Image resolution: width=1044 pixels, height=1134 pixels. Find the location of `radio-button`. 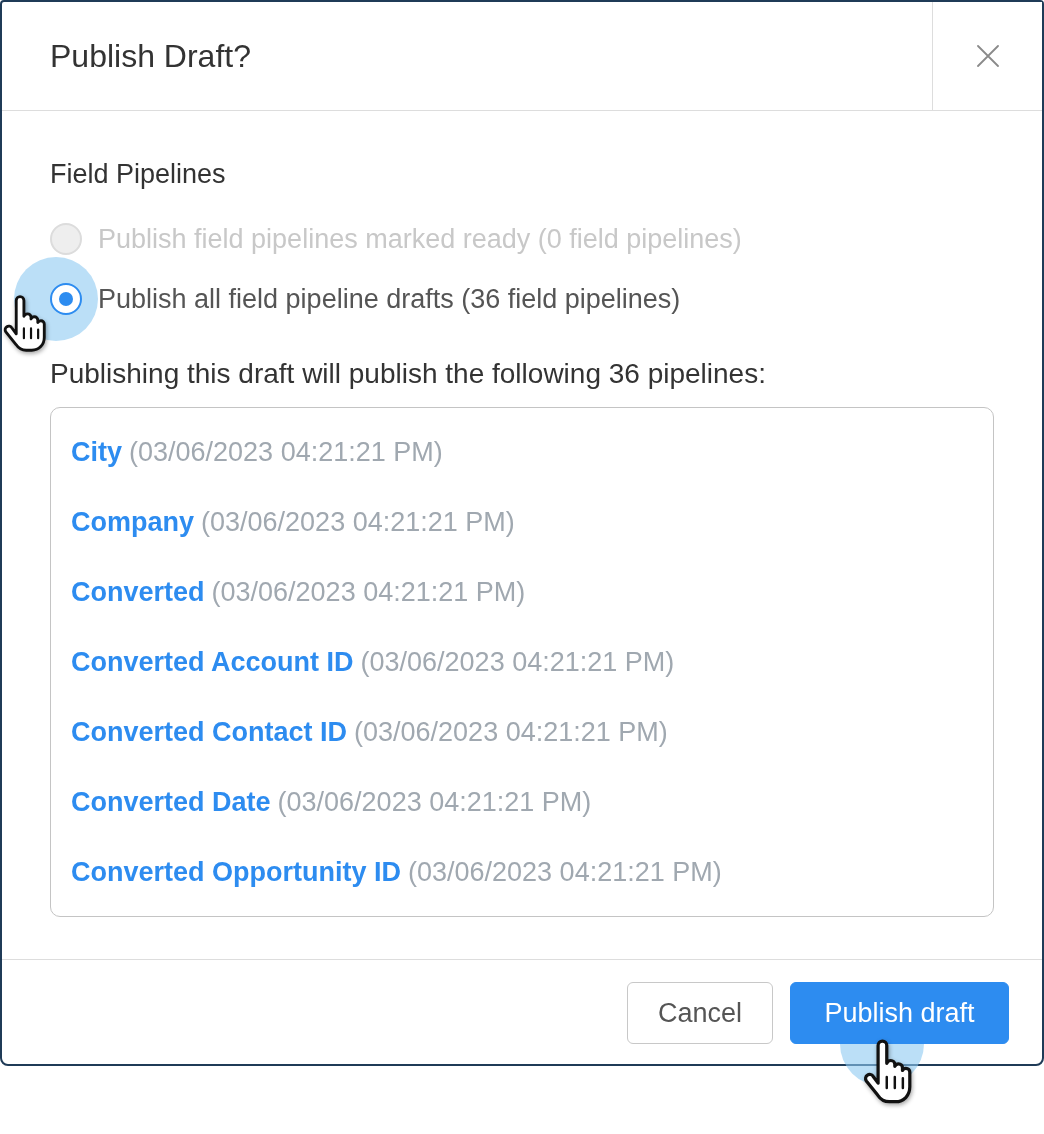

radio-button is located at coordinates (66, 299).